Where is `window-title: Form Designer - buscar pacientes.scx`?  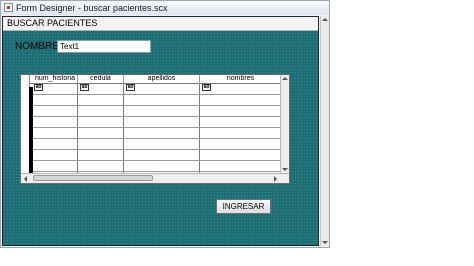
window-title: Form Designer - buscar pacientes.scx is located at coordinates (92, 8).